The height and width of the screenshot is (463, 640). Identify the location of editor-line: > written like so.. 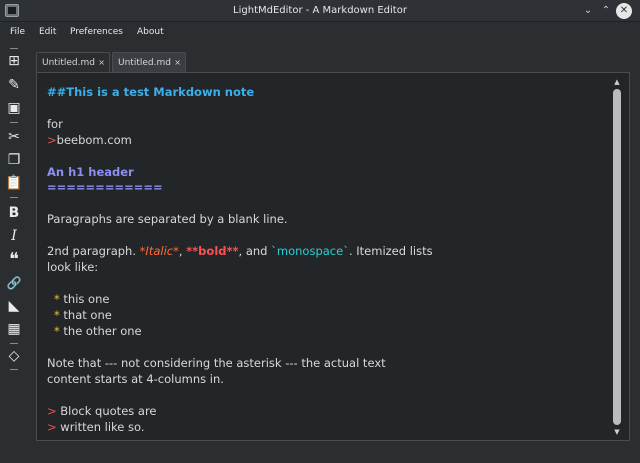
(96, 427).